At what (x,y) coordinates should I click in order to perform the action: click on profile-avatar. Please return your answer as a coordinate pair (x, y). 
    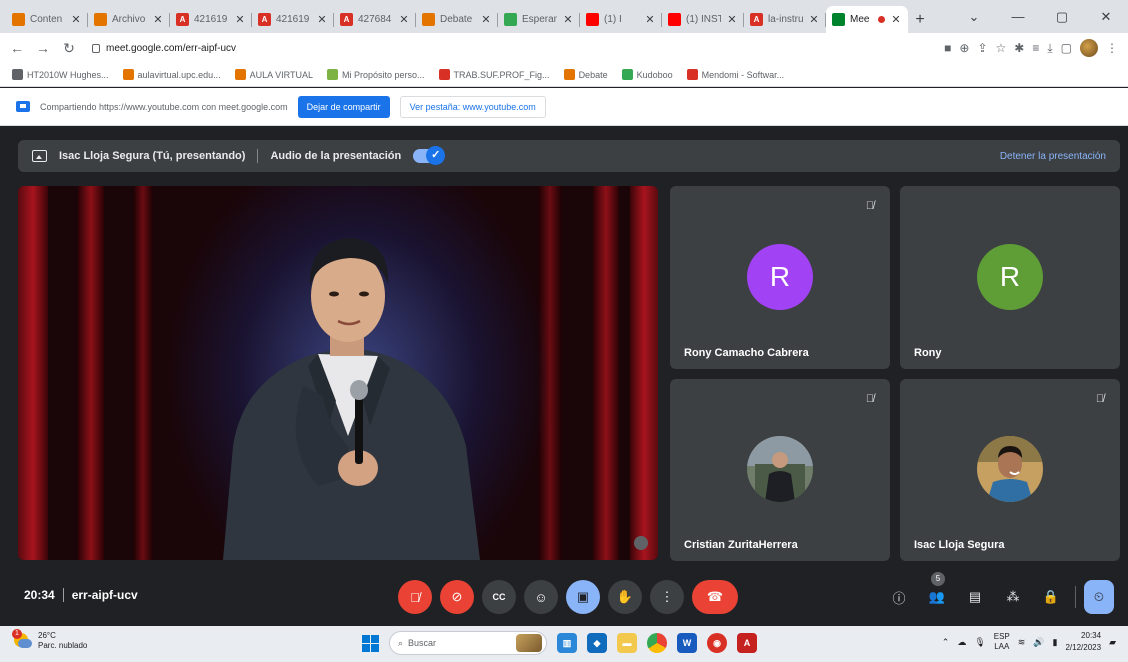
    Looking at the image, I should click on (1089, 48).